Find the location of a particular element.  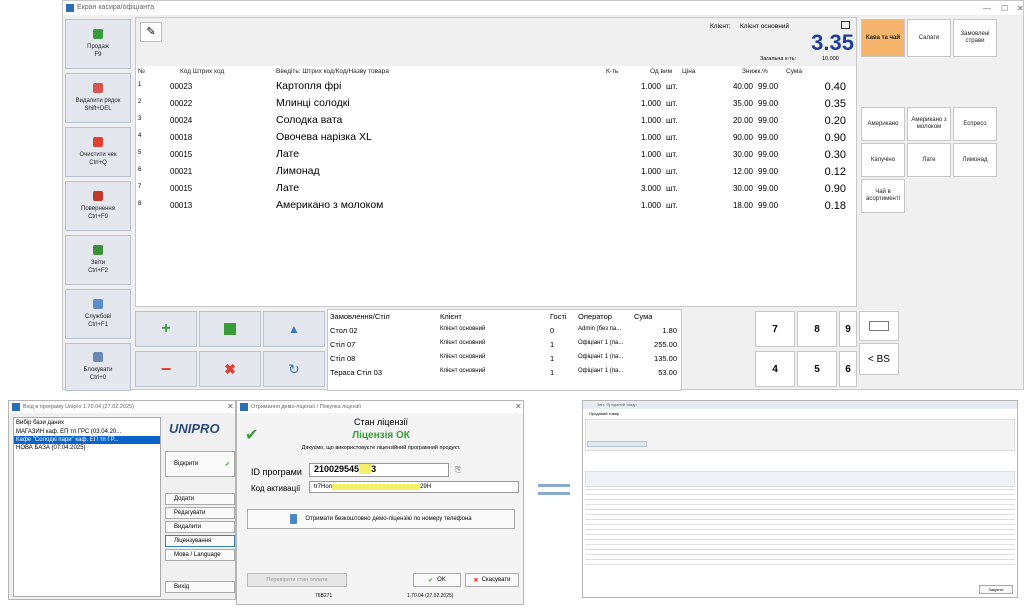

report-build-button is located at coordinates (617, 444).